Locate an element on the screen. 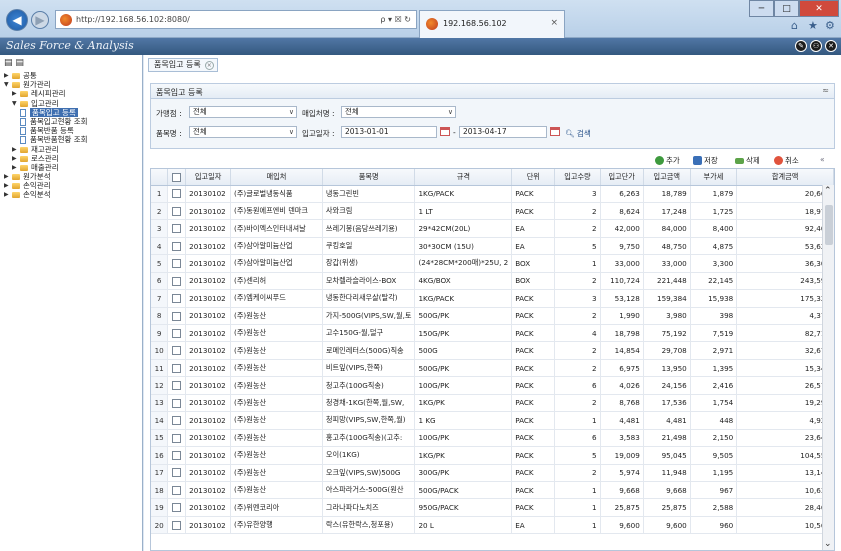  table-cell: 4,929 is located at coordinates (785, 420).